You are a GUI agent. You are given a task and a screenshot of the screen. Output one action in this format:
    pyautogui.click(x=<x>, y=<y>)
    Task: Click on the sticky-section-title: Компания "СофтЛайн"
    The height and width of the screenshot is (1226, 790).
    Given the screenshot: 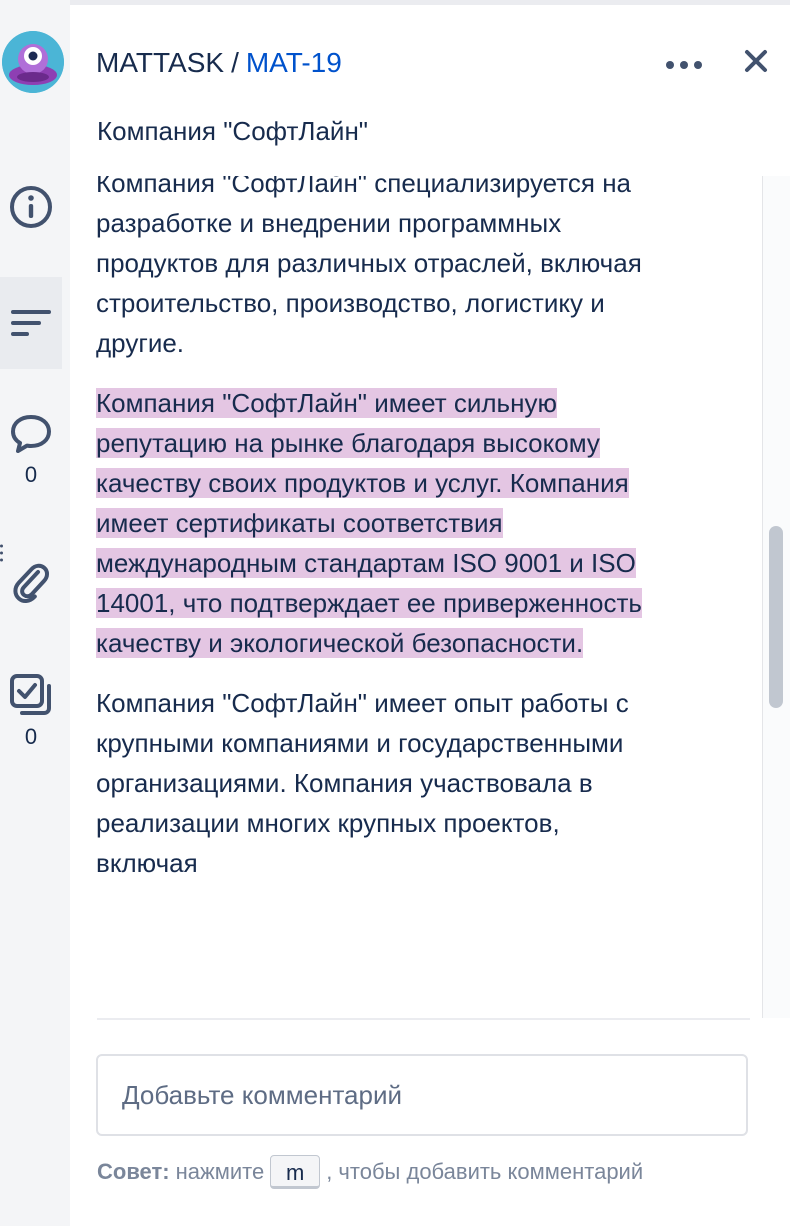 What is the action you would take?
    pyautogui.click(x=233, y=131)
    